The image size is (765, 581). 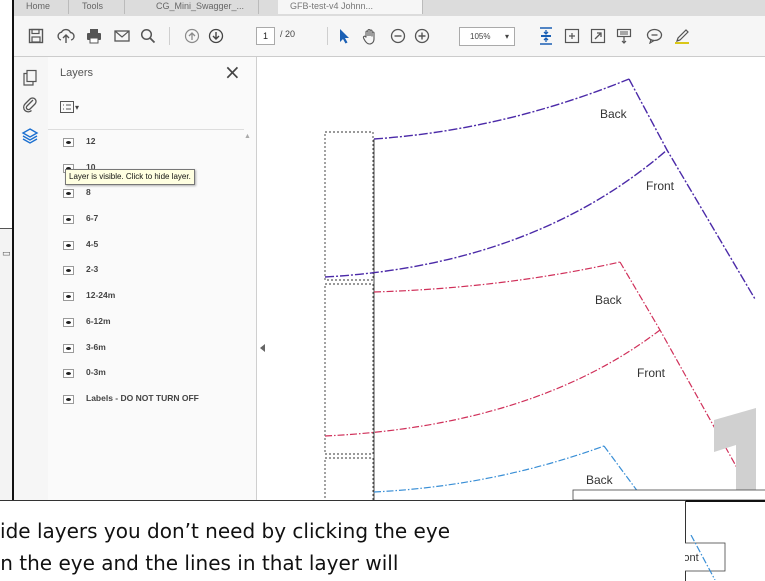 I want to click on front-label-box: Front, so click(x=705, y=557).